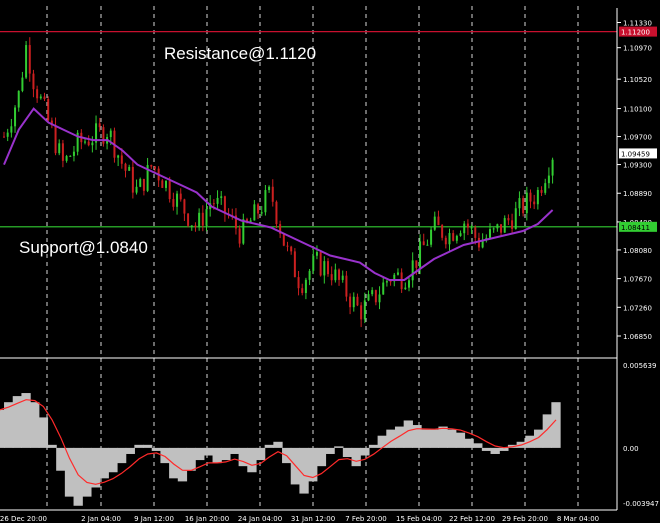  What do you see at coordinates (365, 519) in the screenshot?
I see `time-tick-label: 7 Feb 20:00` at bounding box center [365, 519].